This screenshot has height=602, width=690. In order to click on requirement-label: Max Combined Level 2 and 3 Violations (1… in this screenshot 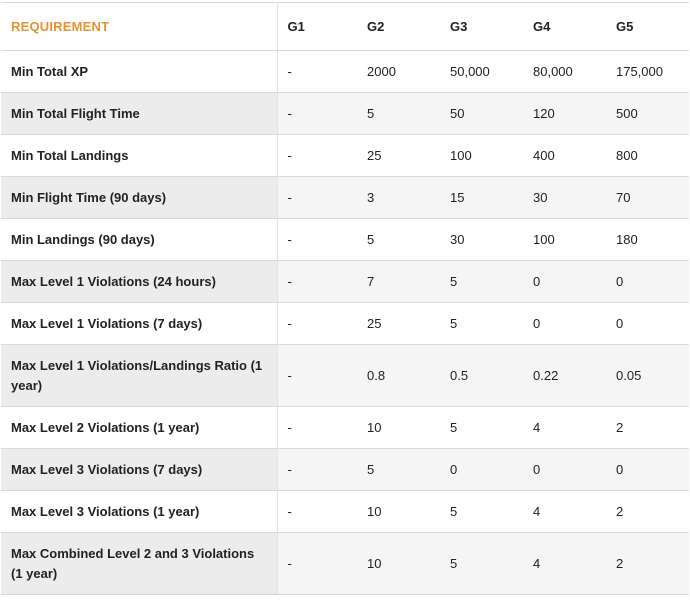, I will do `click(139, 563)`.